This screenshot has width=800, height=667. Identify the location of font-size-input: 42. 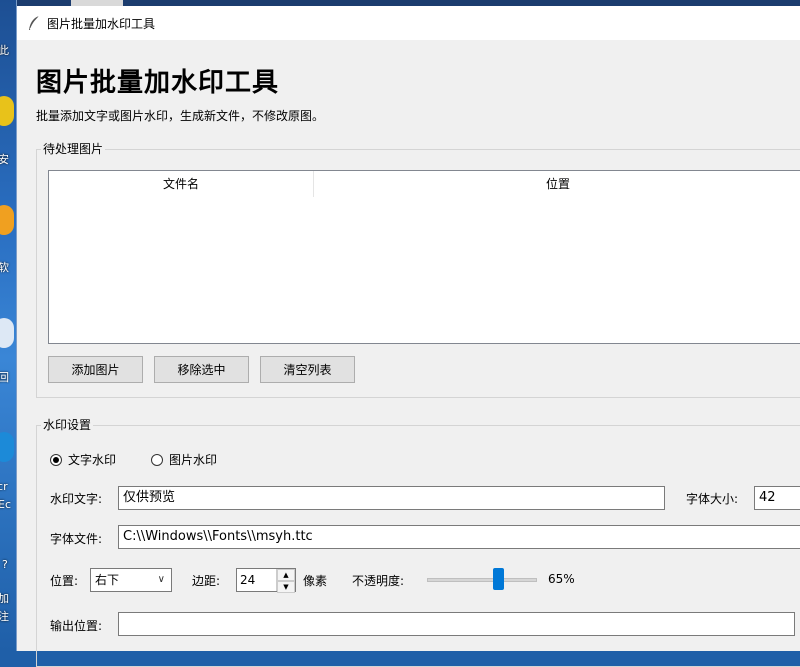
(777, 498).